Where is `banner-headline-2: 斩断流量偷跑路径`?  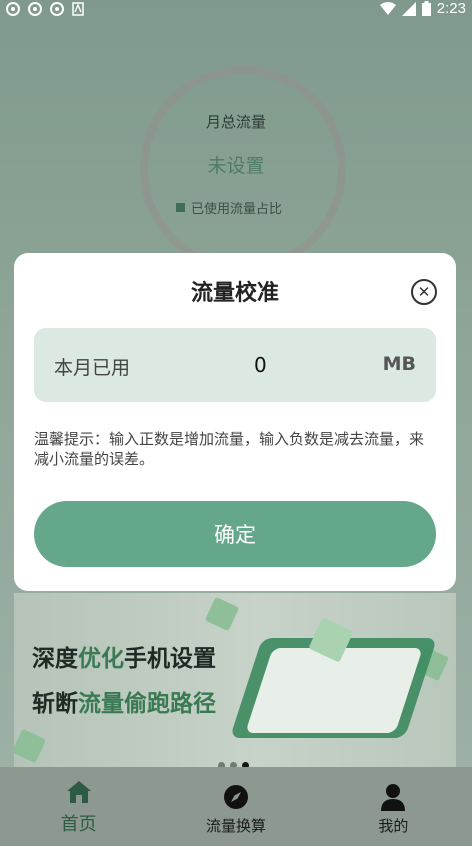 banner-headline-2: 斩断流量偷跑路径 is located at coordinates (124, 703).